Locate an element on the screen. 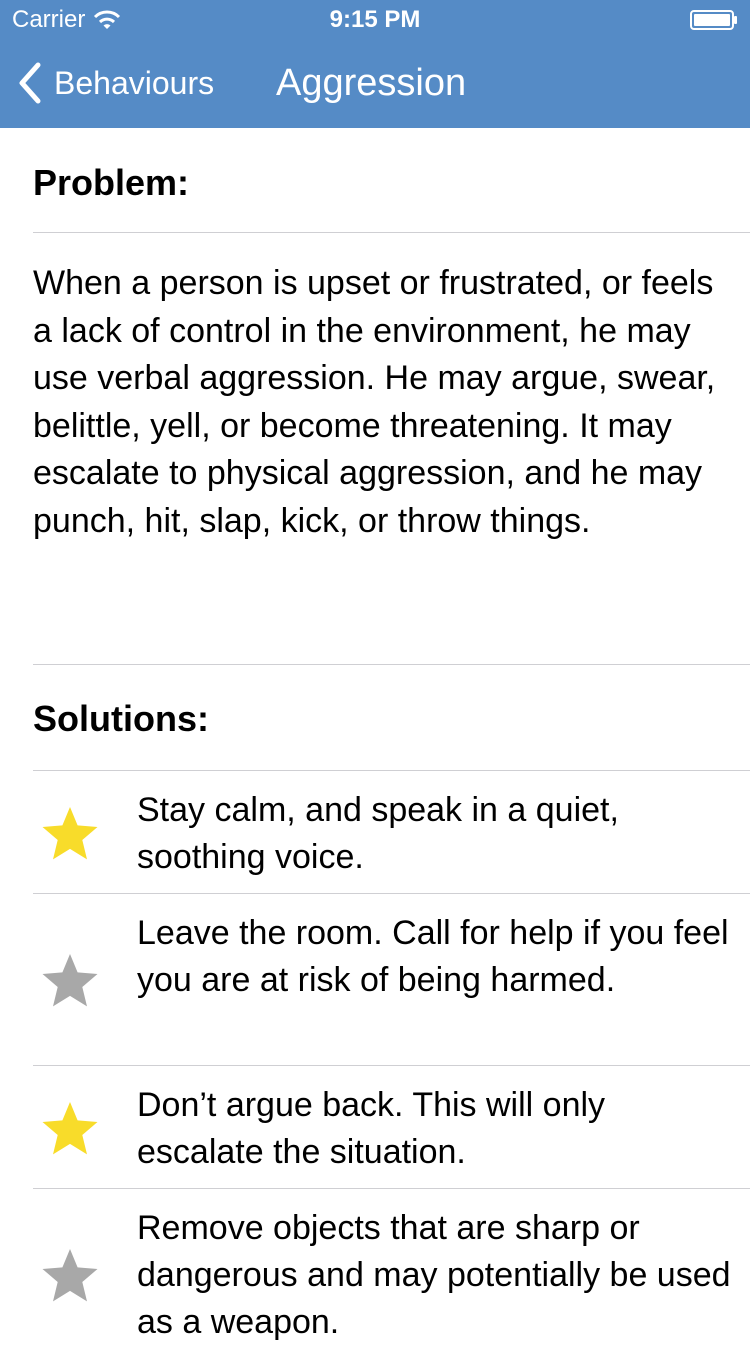 The width and height of the screenshot is (750, 1346). page-title: Aggression is located at coordinates (371, 83).